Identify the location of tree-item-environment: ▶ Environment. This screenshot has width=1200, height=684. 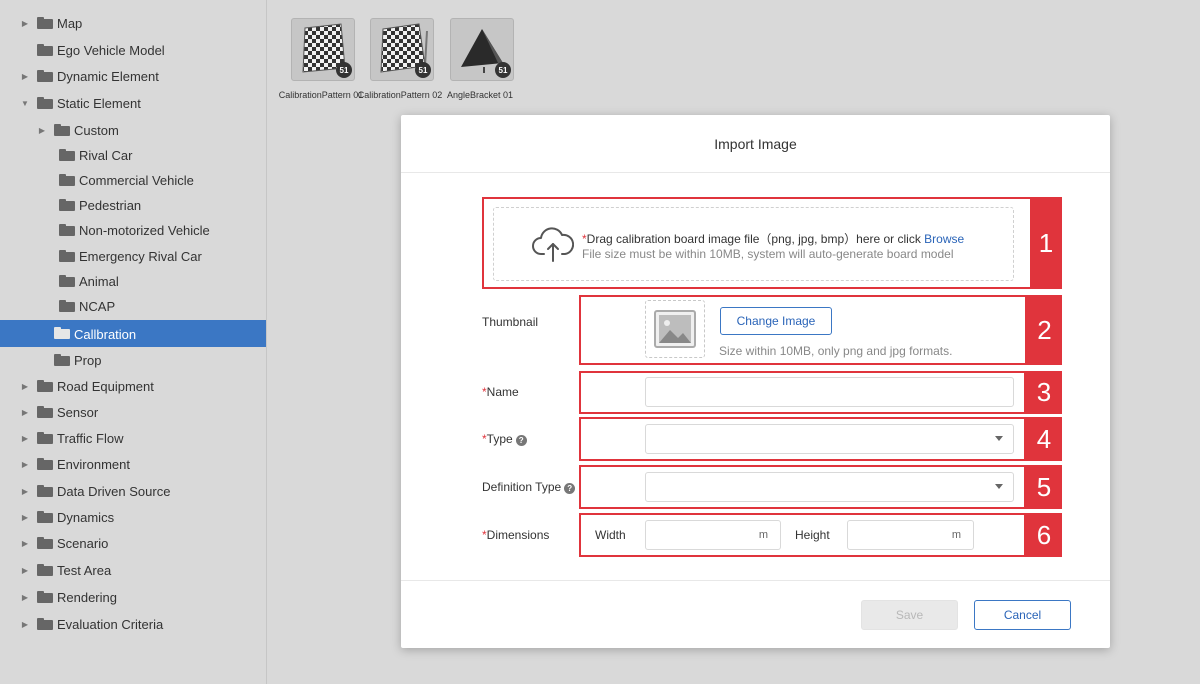
(133, 464).